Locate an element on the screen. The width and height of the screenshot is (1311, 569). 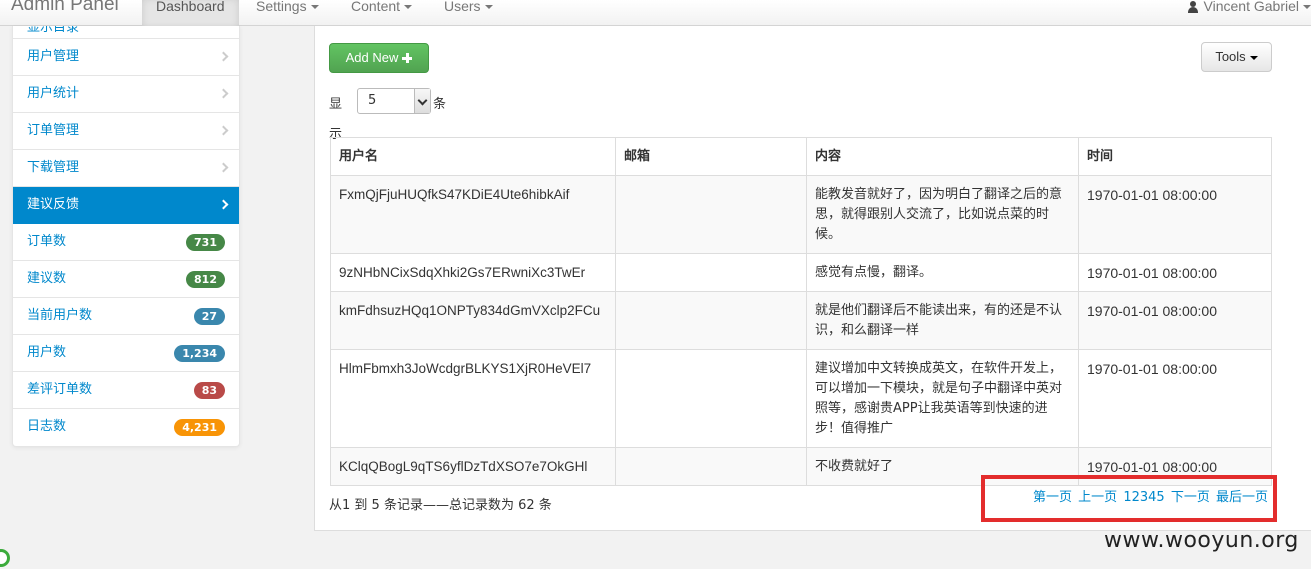
pager-prev-link: 上一页 is located at coordinates (1097, 497).